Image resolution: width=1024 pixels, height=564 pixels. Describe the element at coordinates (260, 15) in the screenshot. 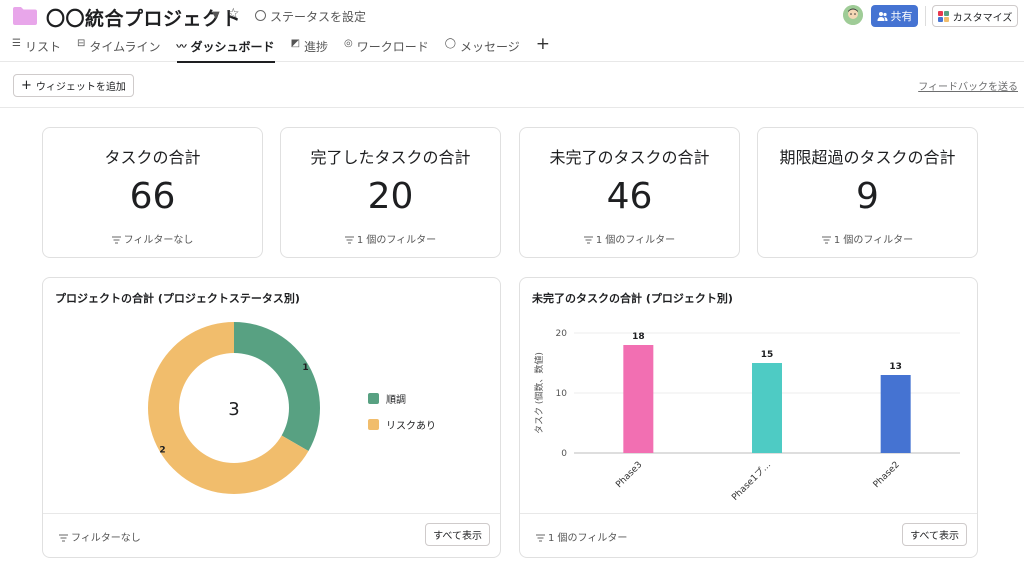

I see `status-circle-icon` at that location.